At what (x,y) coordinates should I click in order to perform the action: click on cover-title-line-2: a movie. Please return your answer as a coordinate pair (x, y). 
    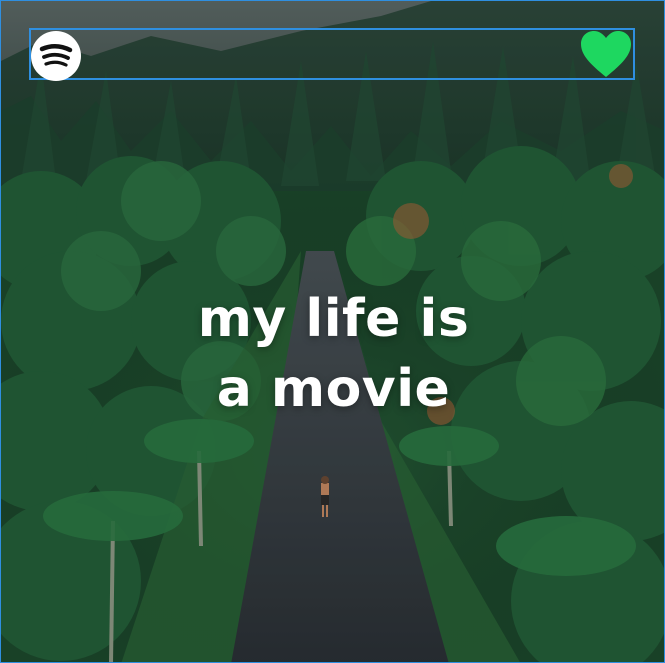
    Looking at the image, I should click on (333, 389).